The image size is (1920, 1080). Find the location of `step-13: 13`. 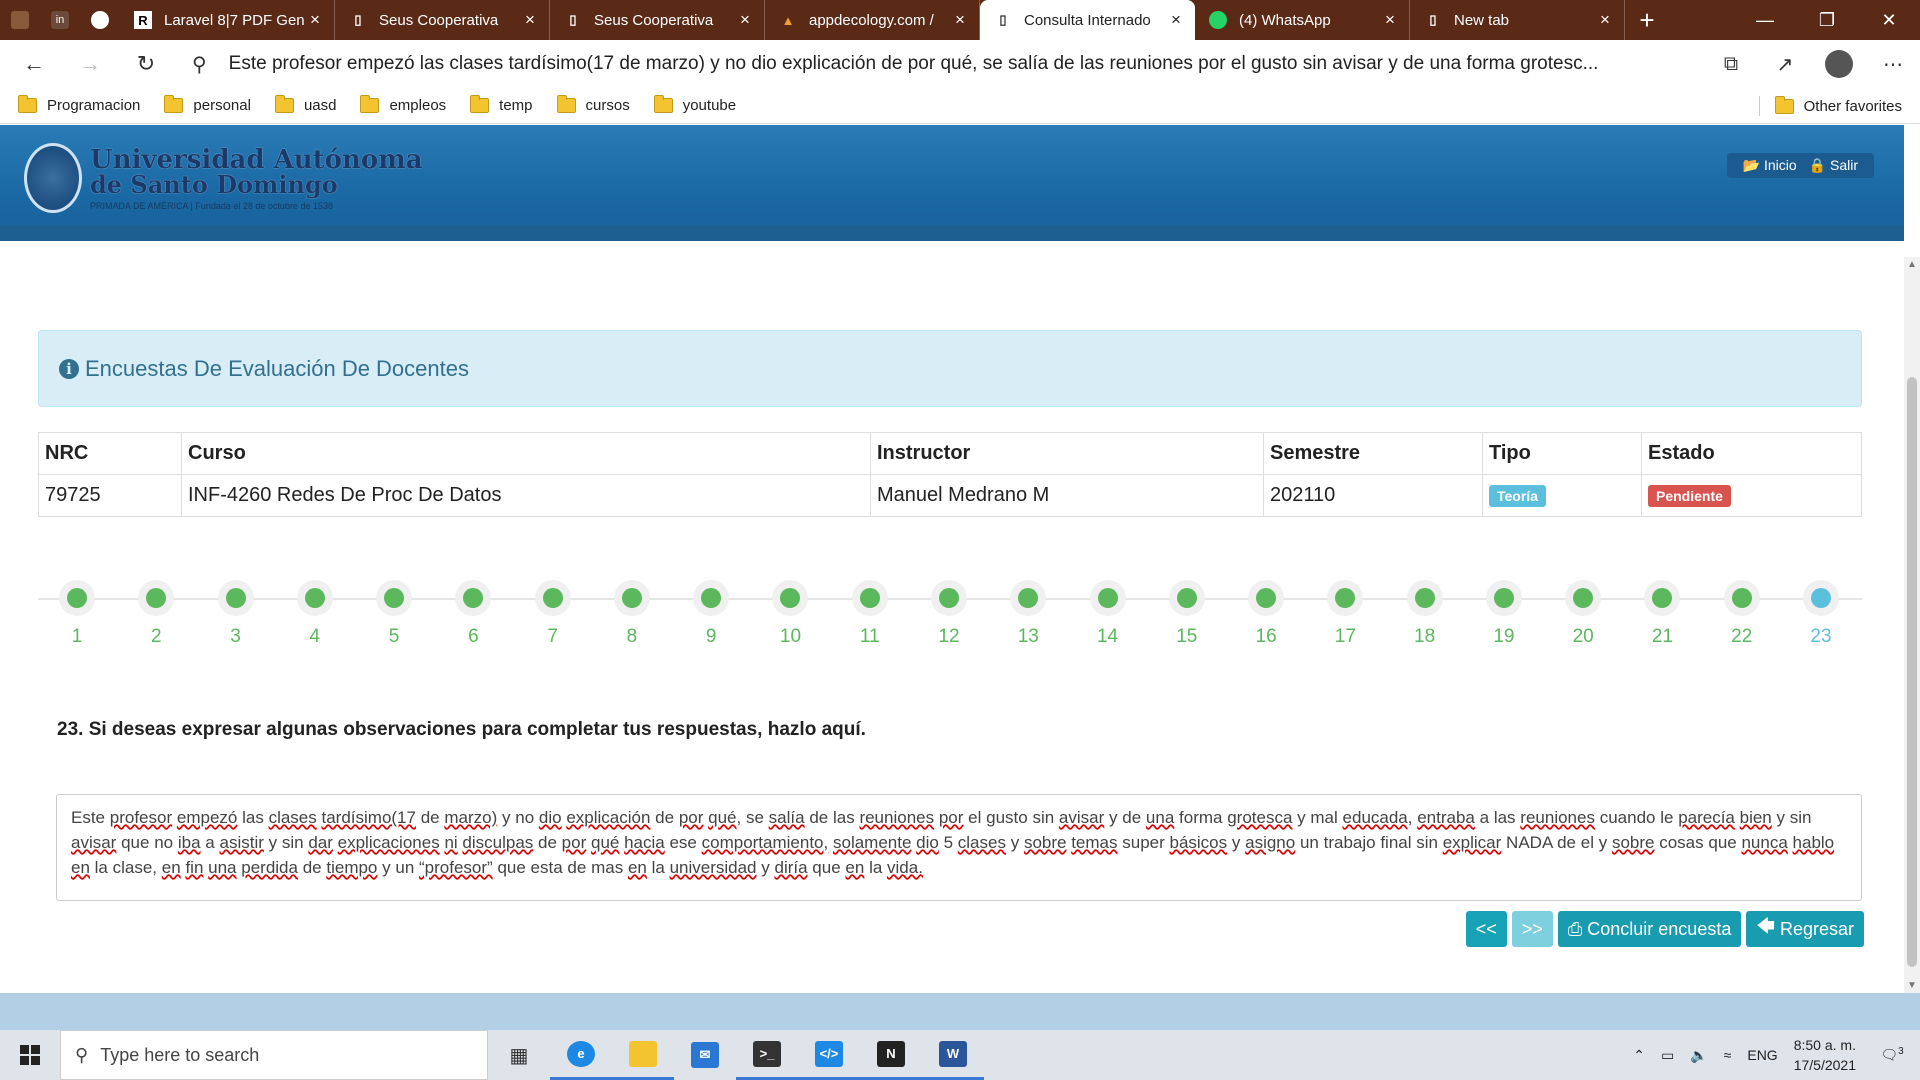

step-13: 13 is located at coordinates (1028, 614).